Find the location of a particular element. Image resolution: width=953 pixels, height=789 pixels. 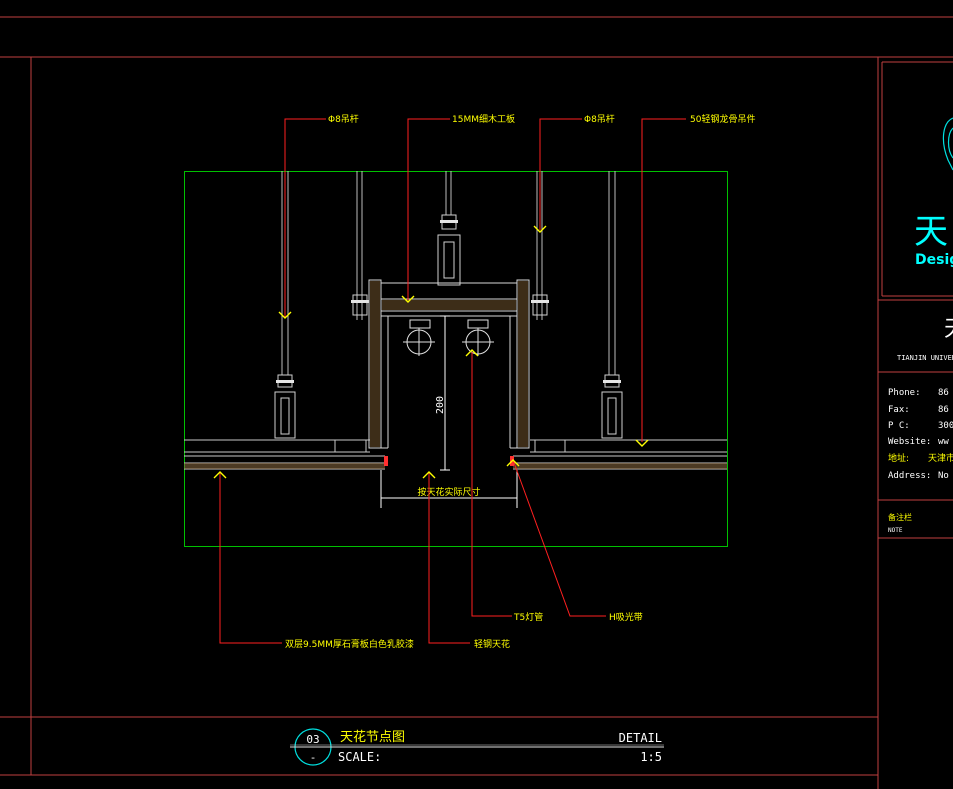

dimension-vertical: 200 is located at coordinates (440, 405).